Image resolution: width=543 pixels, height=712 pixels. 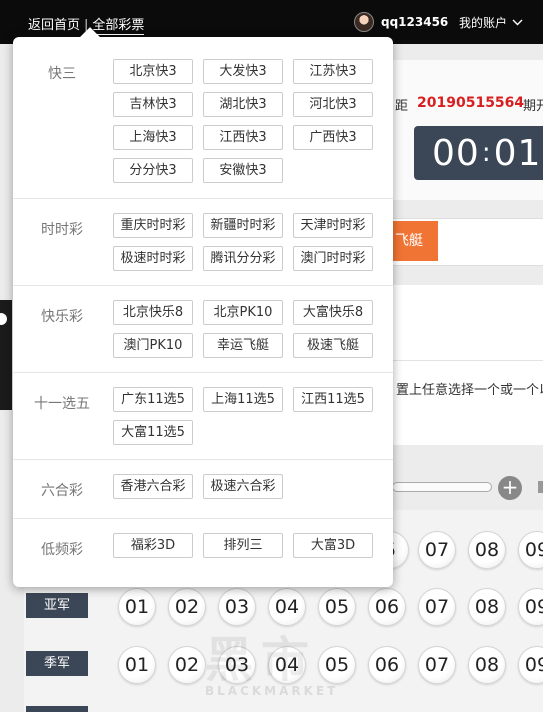 What do you see at coordinates (456, 153) in the screenshot?
I see `timer-minutes: 00` at bounding box center [456, 153].